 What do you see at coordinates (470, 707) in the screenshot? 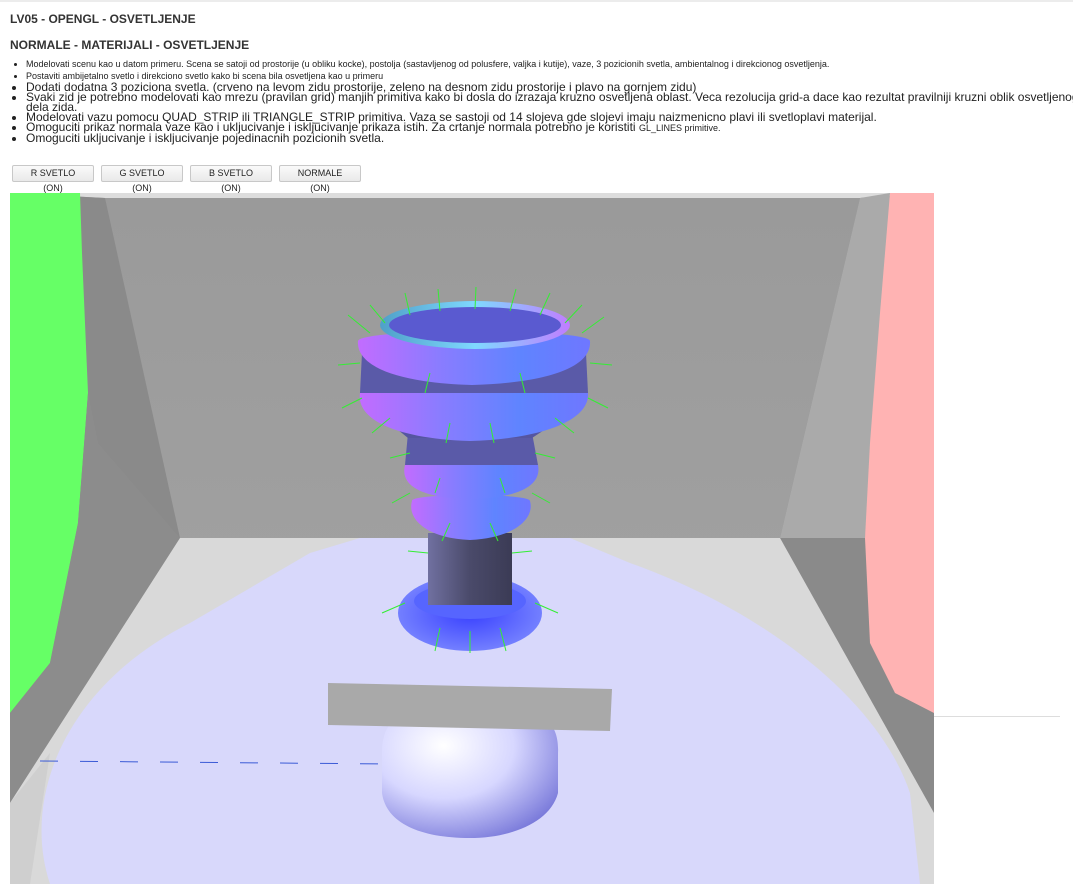
I see `pedestal-box` at bounding box center [470, 707].